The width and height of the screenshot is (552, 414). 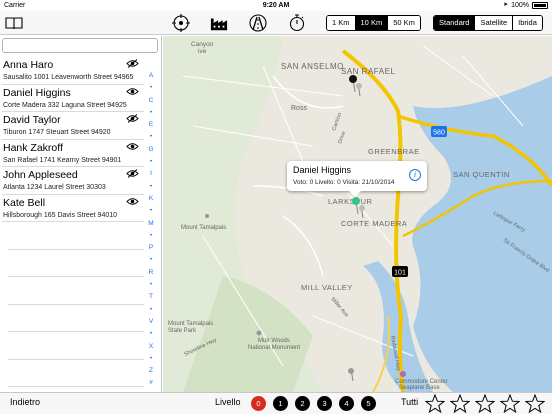 I want to click on back-button: Indietro, so click(x=25, y=402).